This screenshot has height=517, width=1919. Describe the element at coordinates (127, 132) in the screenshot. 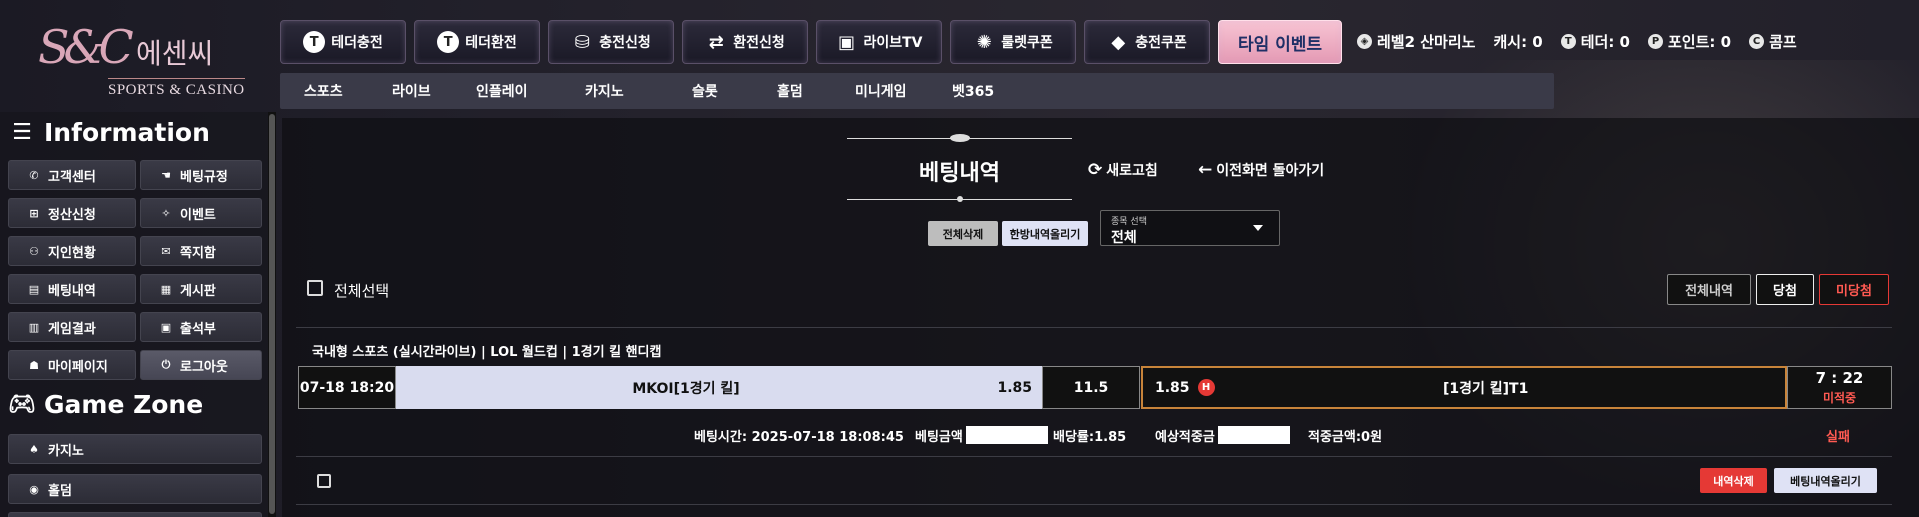

I see `heading-text: Information` at that location.